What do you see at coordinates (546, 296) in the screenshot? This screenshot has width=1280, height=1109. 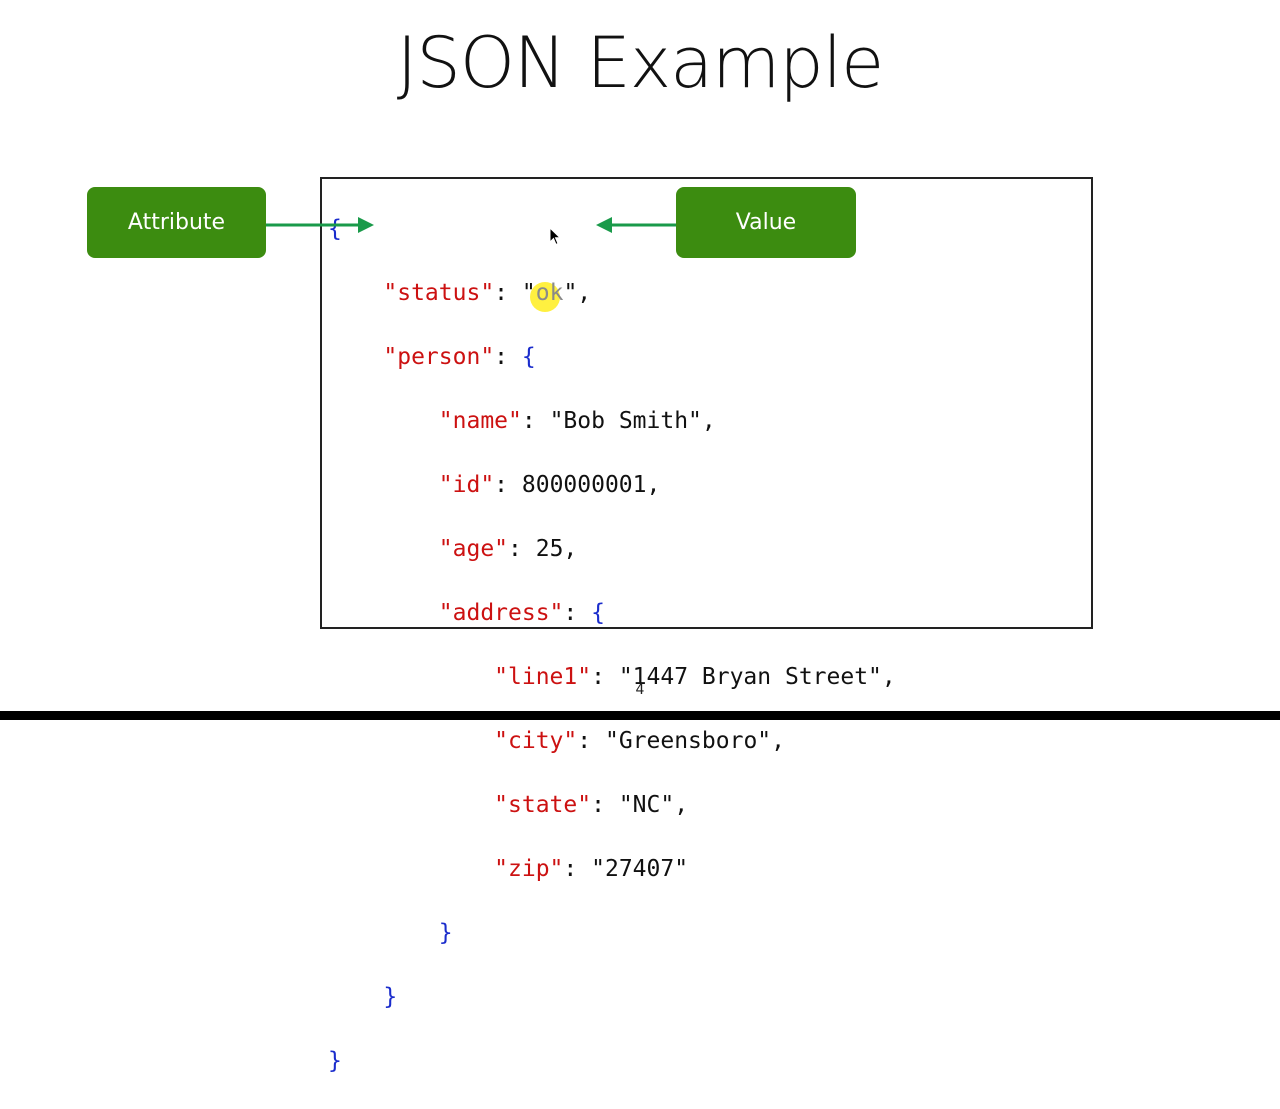 I see `status-value: ok` at bounding box center [546, 296].